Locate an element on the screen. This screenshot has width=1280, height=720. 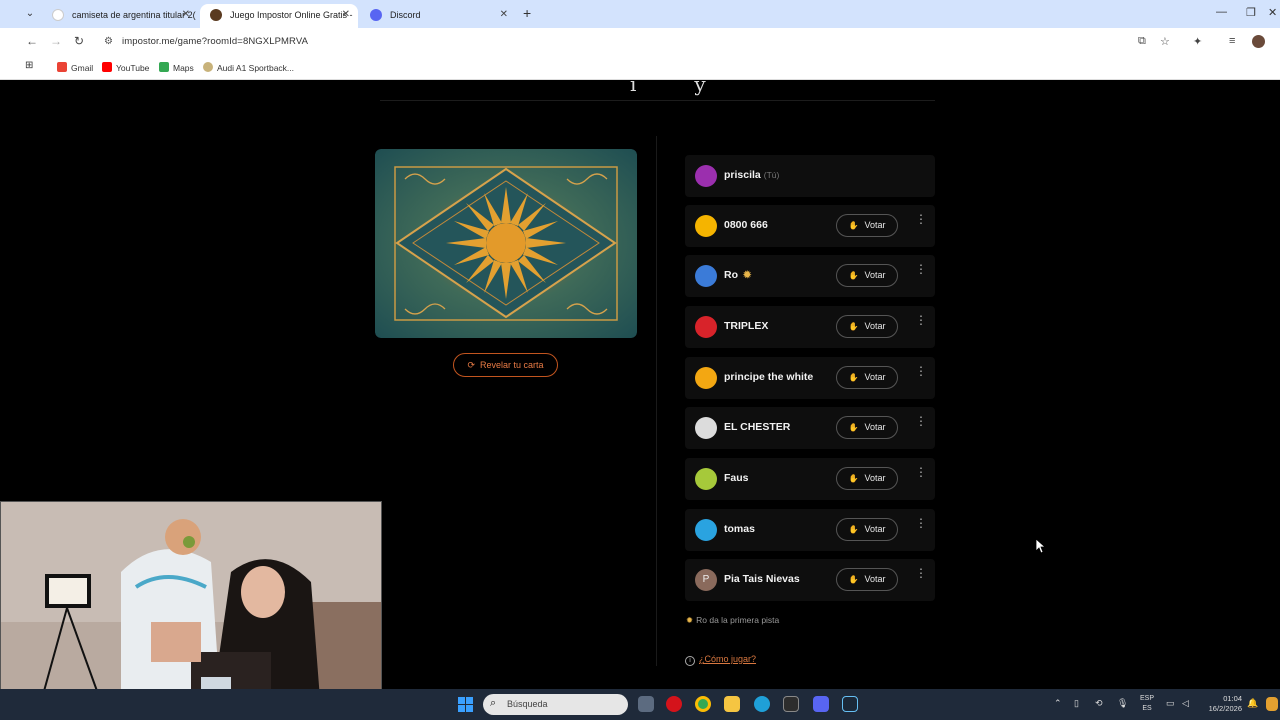
first-clue-note: ✹ Ro da la primera pista is located at coordinates (733, 620).